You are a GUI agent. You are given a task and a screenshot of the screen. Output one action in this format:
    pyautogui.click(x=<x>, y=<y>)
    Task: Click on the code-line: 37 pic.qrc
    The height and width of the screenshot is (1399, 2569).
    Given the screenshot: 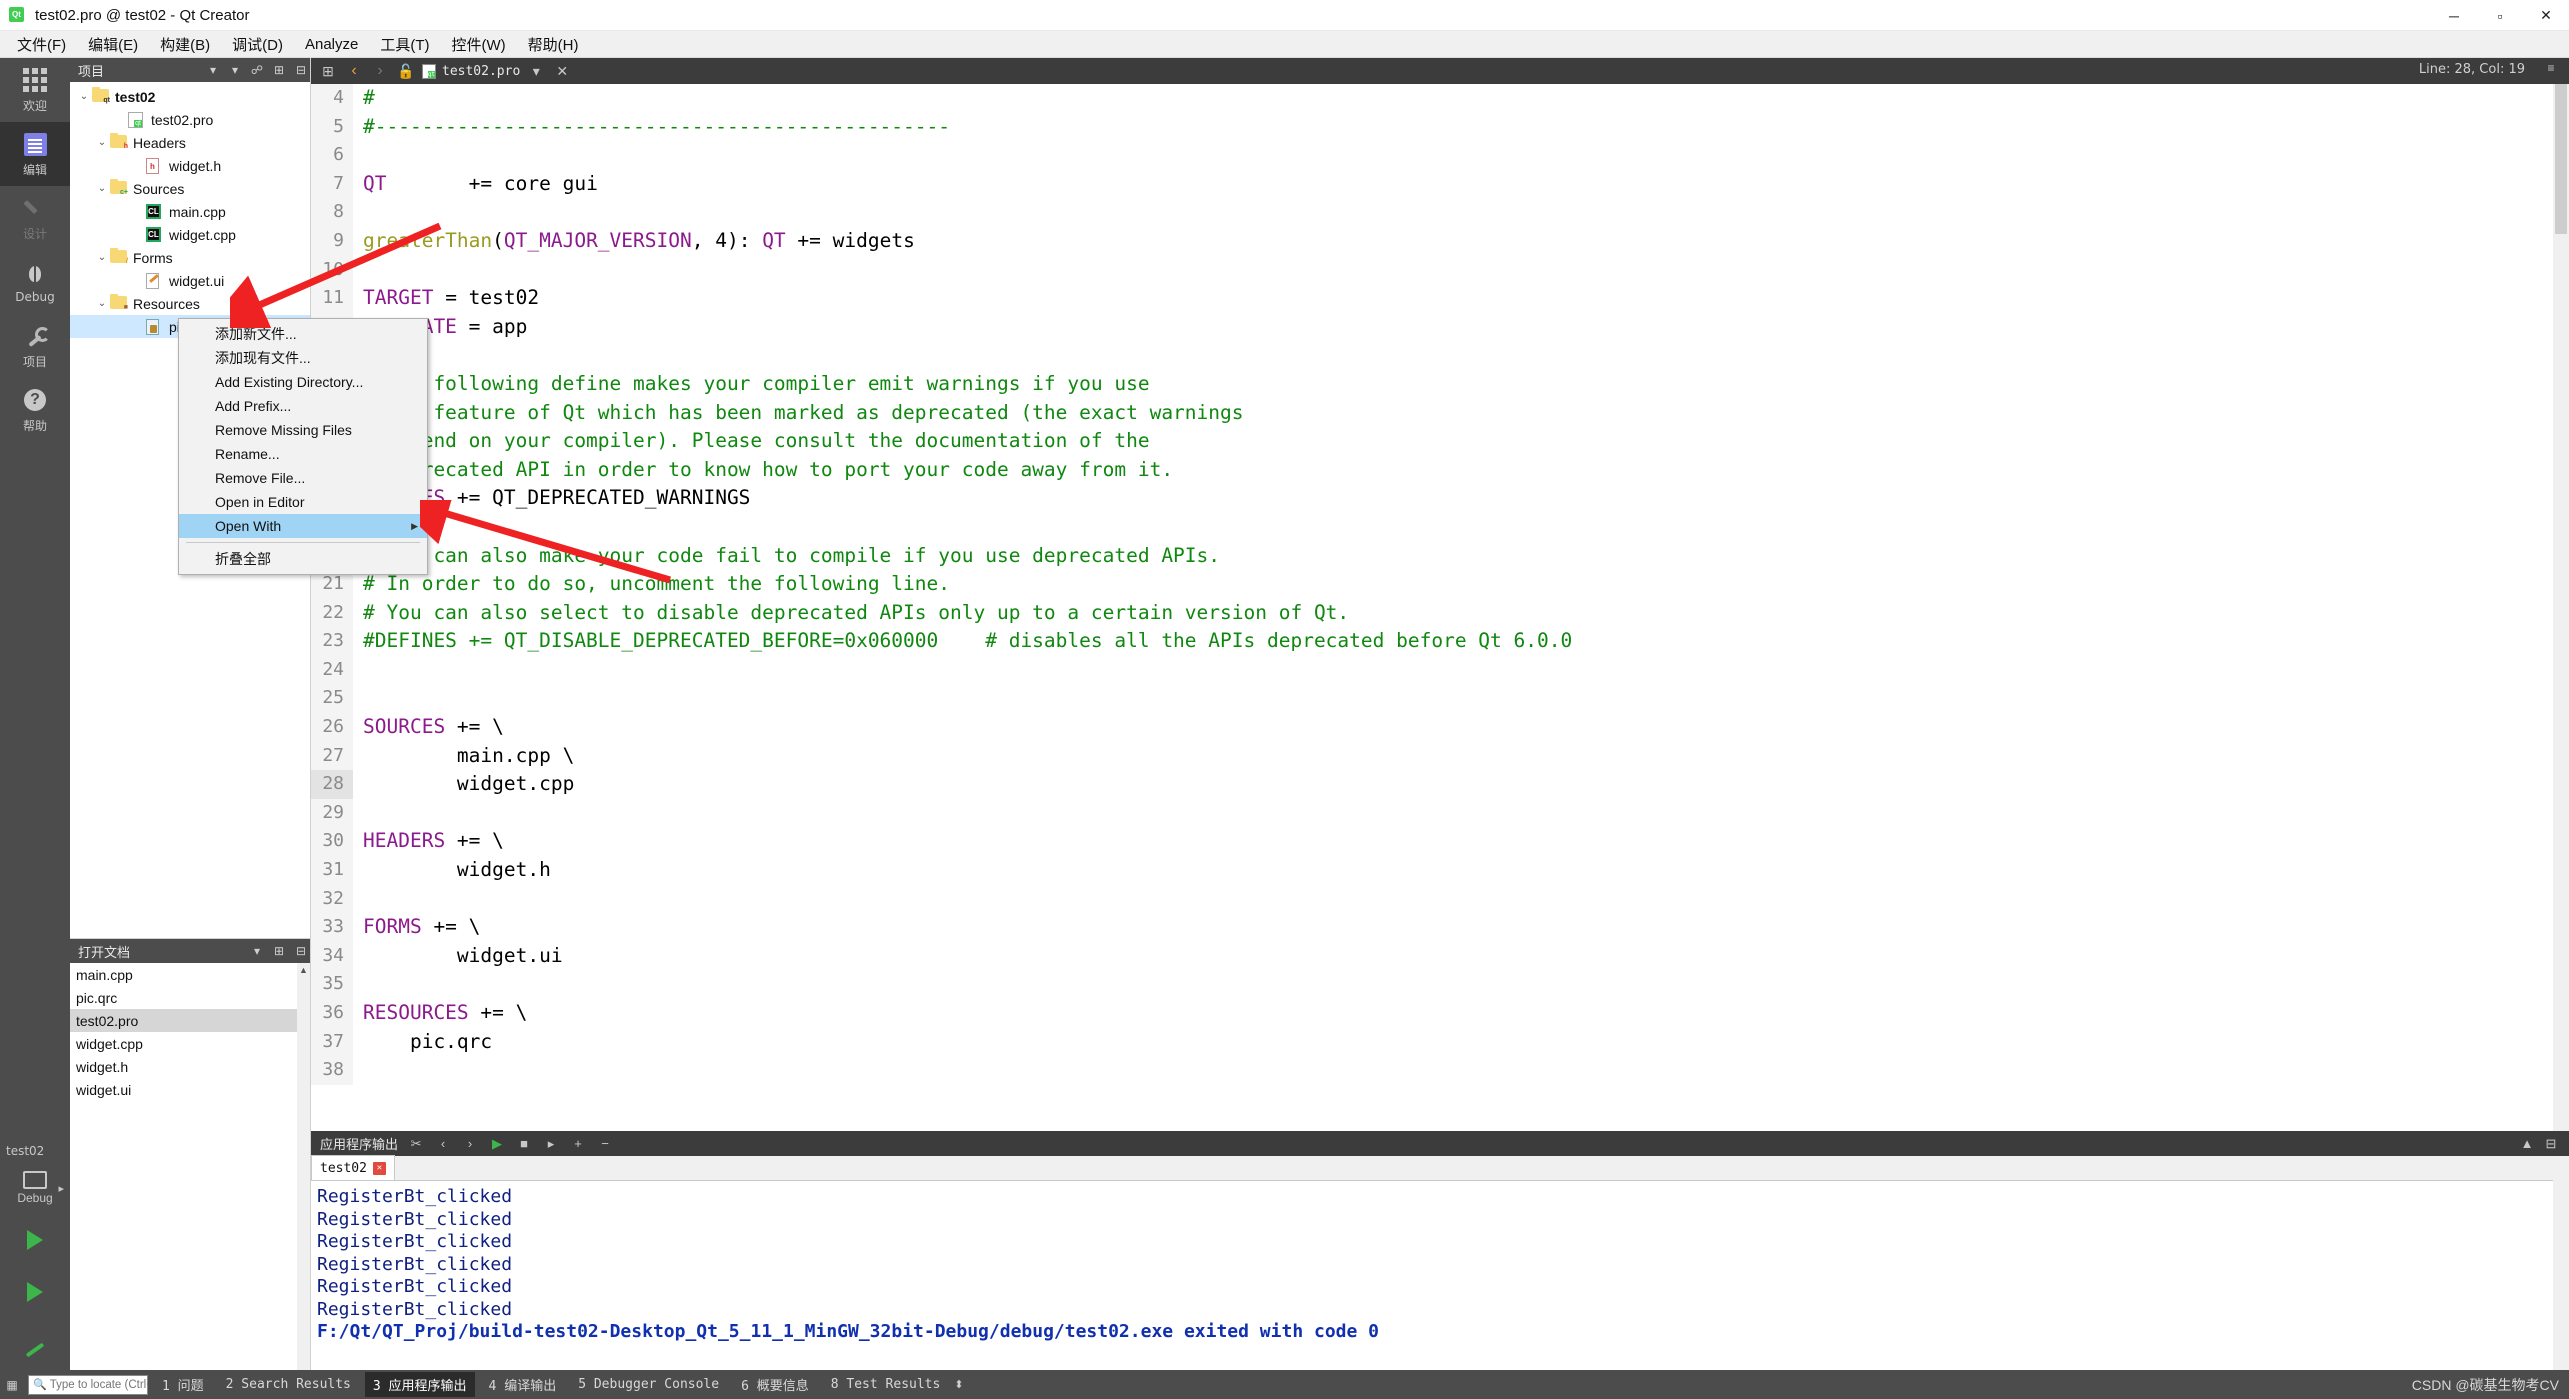 What is the action you would take?
    pyautogui.click(x=1440, y=1042)
    